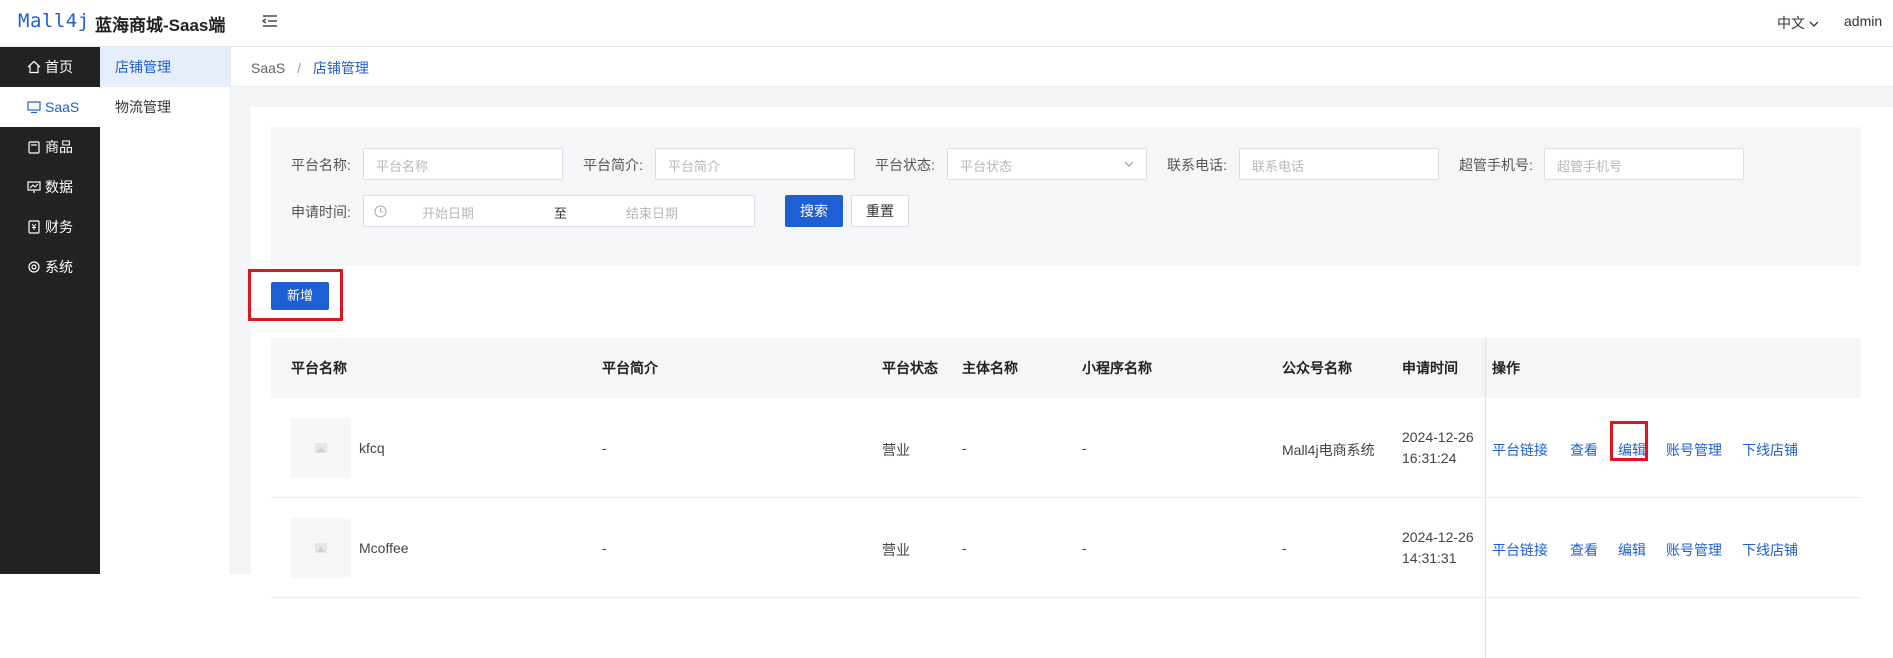  I want to click on admin-phone-label: 超管手机号:, so click(1496, 165).